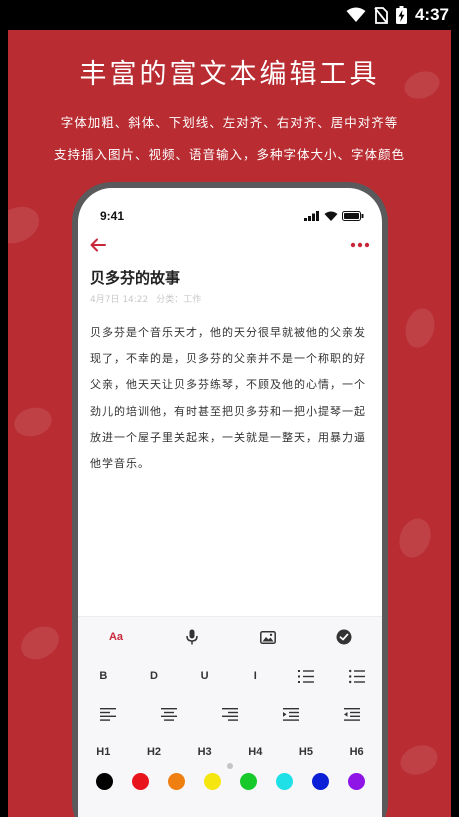  What do you see at coordinates (344, 637) in the screenshot?
I see `check-circle-icon` at bounding box center [344, 637].